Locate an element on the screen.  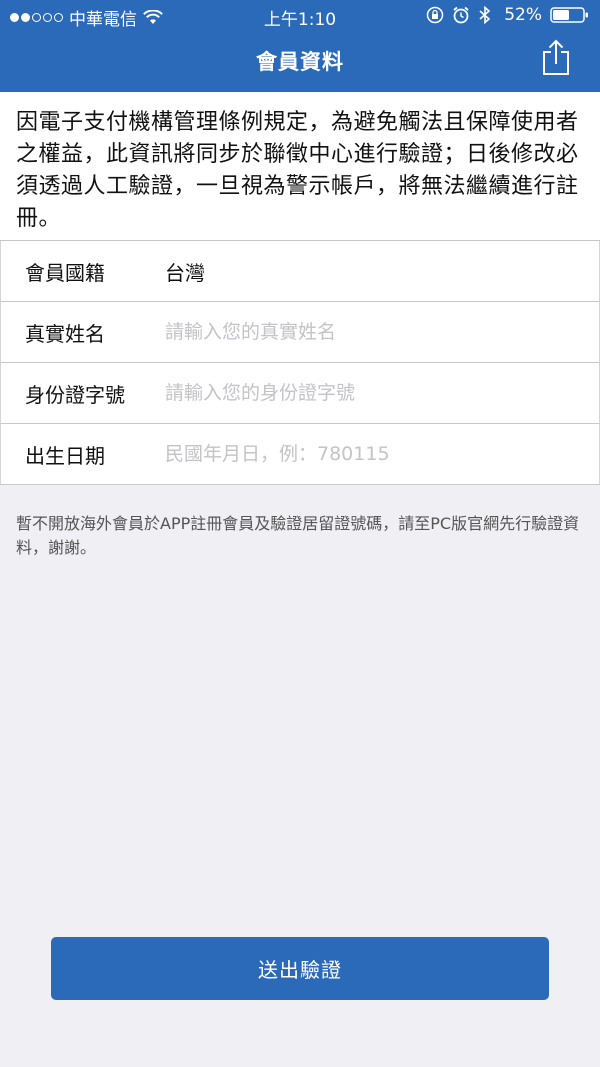
bluetooth-icon is located at coordinates (487, 15).